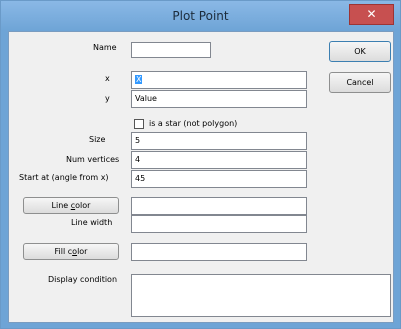 Image resolution: width=401 pixels, height=329 pixels. What do you see at coordinates (63, 251) in the screenshot?
I see `fill-color-pre: Fill c` at bounding box center [63, 251].